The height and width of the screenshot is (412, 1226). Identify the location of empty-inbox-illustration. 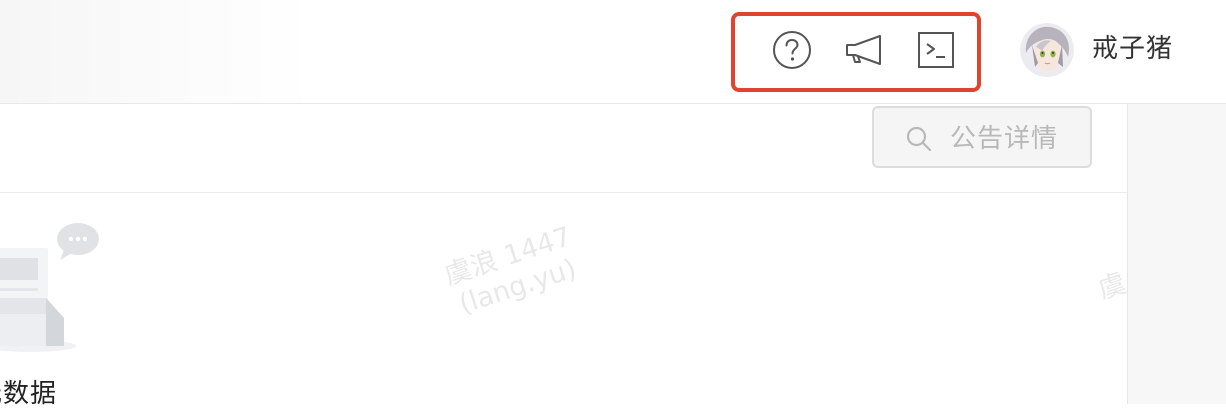
(55, 289).